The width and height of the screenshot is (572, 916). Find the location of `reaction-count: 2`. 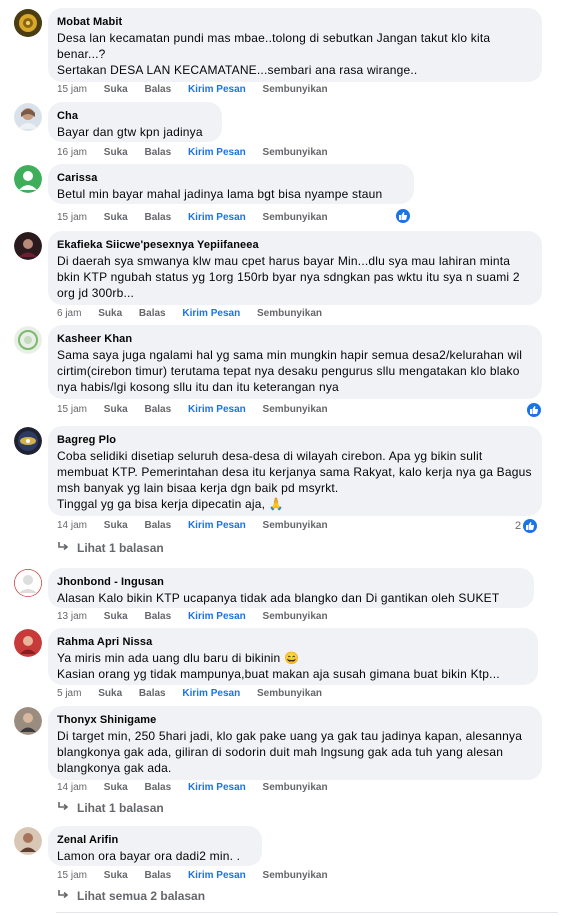

reaction-count: 2 is located at coordinates (526, 526).